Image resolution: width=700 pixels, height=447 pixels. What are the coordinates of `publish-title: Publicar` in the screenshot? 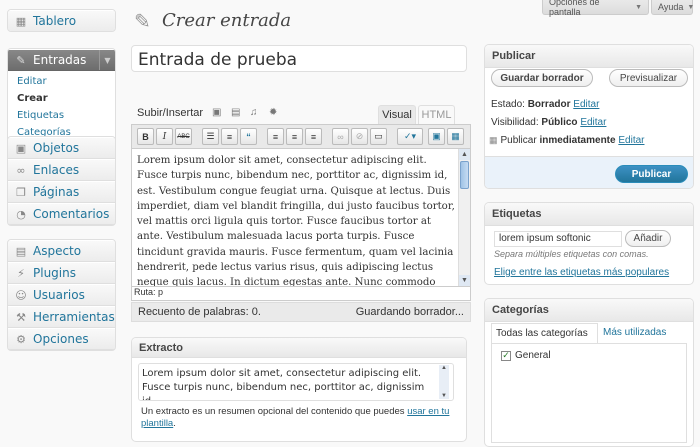 It's located at (589, 56).